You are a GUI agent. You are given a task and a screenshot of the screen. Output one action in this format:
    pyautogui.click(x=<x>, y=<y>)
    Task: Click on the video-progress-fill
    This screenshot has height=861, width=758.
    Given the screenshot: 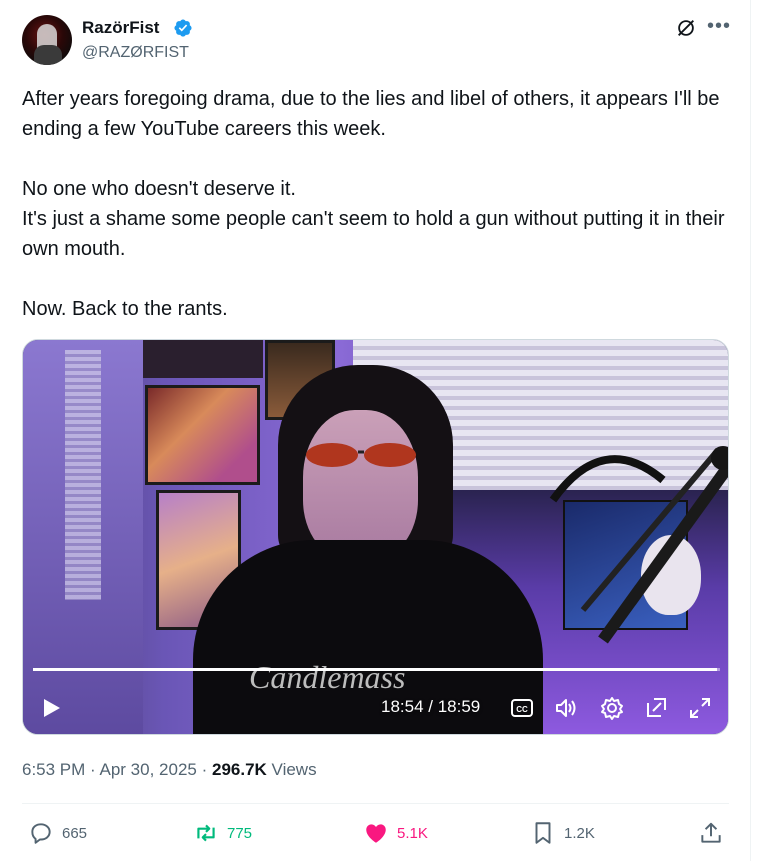 What is the action you would take?
    pyautogui.click(x=375, y=669)
    